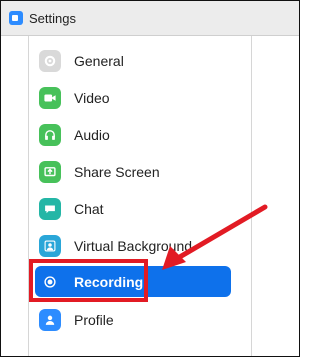 Image resolution: width=320 pixels, height=357 pixels. Describe the element at coordinates (144, 209) in the screenshot. I see `sidebar-item-chat: Chat` at that location.